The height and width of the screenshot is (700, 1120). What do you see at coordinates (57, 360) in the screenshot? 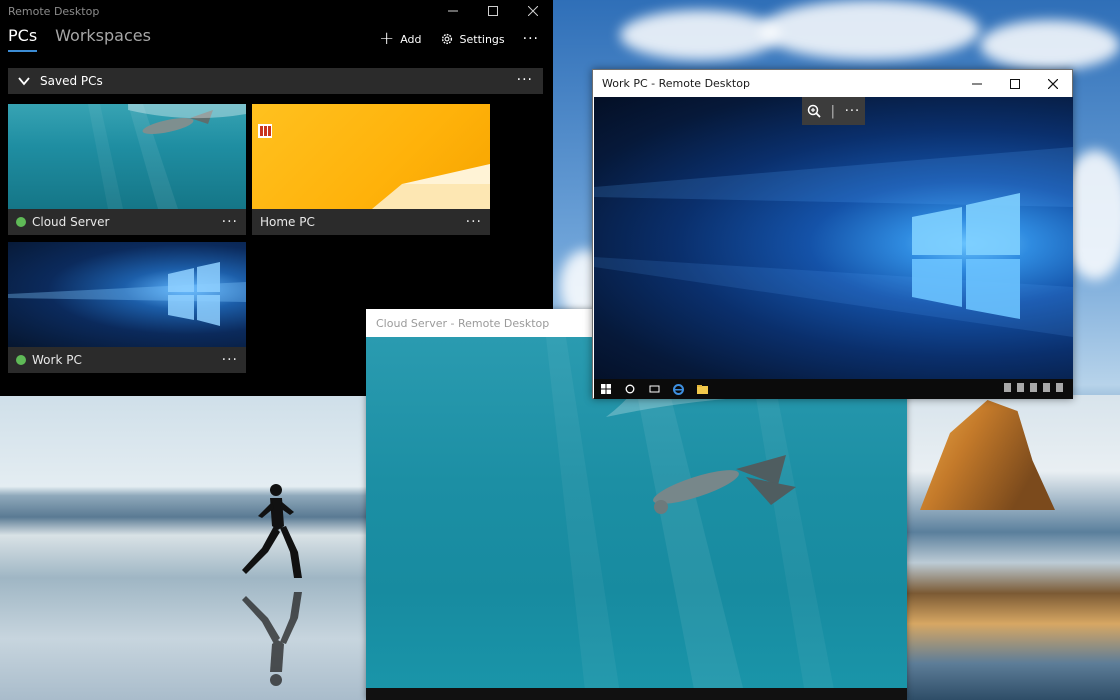
I see `pc-name: Work PC` at bounding box center [57, 360].